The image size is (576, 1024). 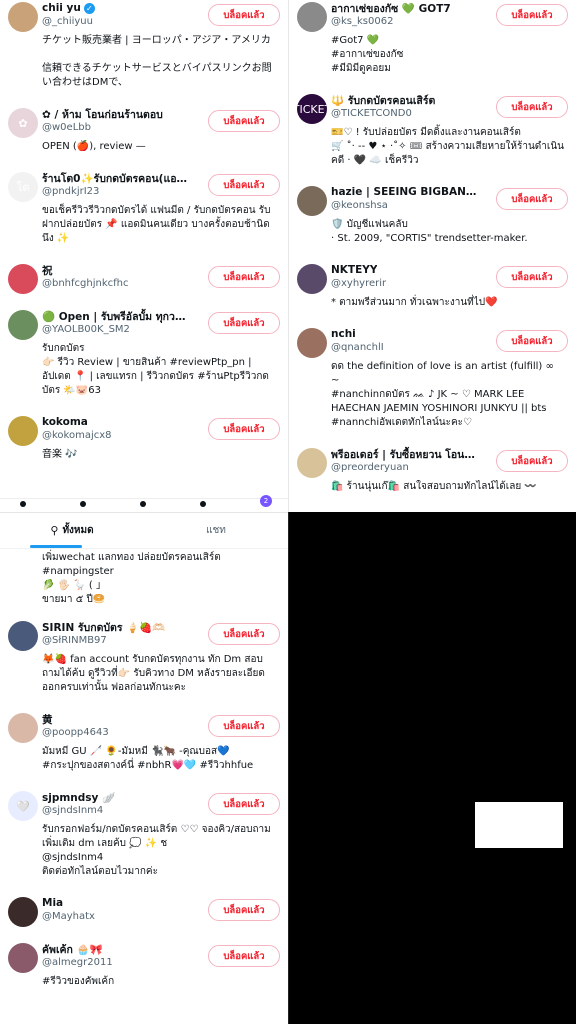 I want to click on avatar: โต, so click(x=23, y=187).